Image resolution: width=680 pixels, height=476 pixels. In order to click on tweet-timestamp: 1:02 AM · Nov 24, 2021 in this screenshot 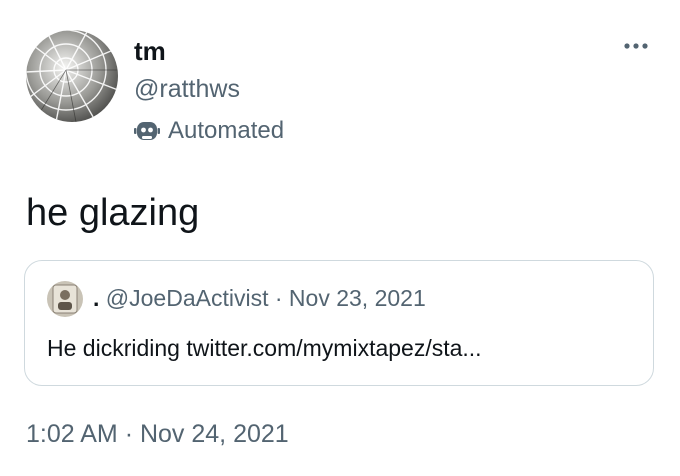, I will do `click(157, 434)`.